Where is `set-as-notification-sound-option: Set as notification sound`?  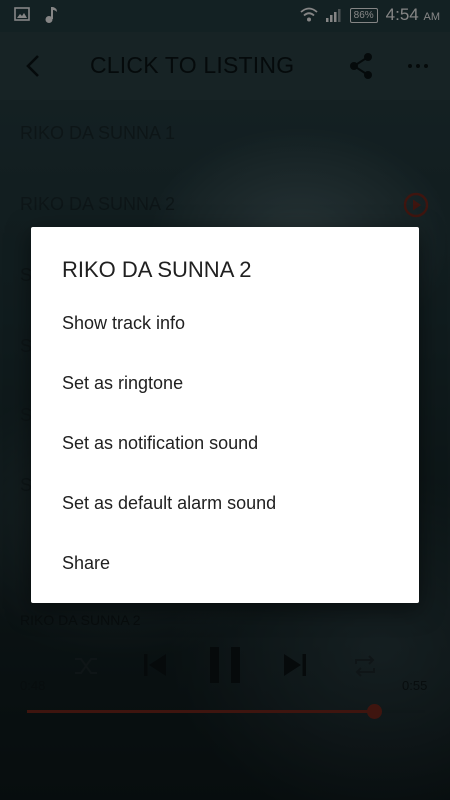
set-as-notification-sound-option: Set as notification sound is located at coordinates (225, 444).